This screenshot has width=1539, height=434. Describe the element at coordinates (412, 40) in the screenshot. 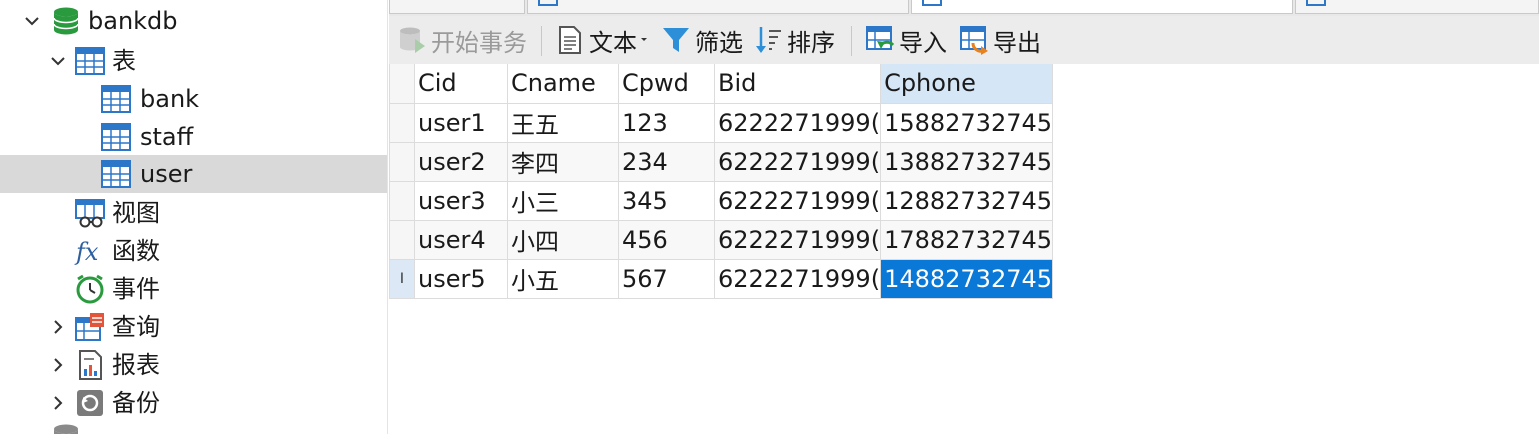

I see `transaction-icon` at that location.